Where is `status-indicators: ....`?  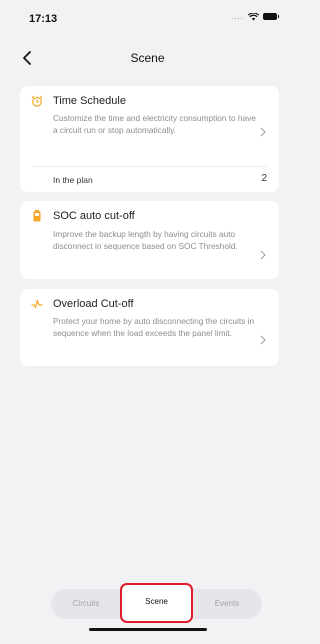
status-indicators: .... is located at coordinates (255, 16).